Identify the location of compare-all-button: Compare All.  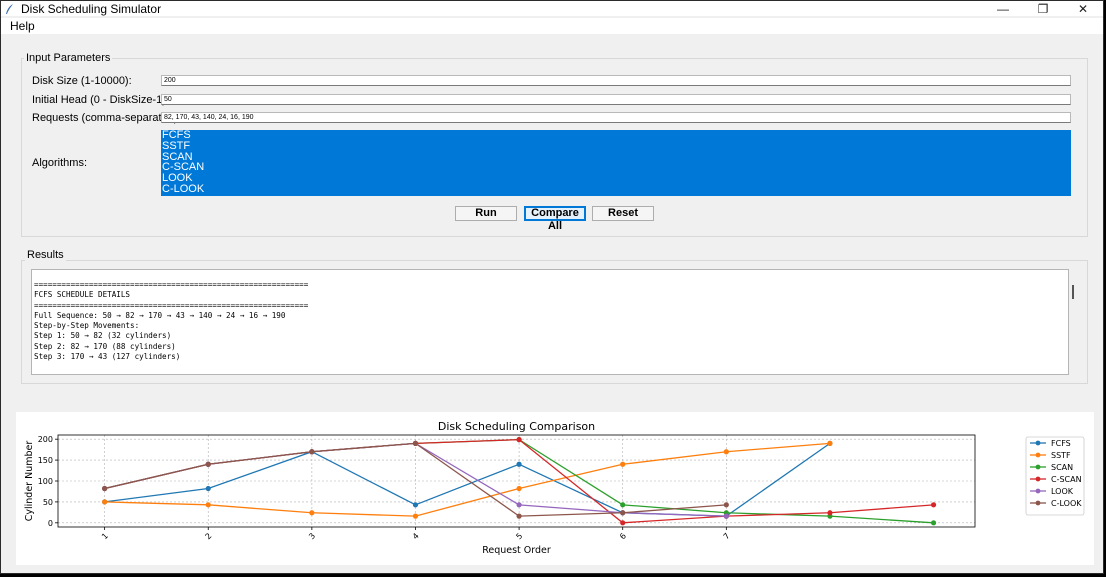
(555, 219).